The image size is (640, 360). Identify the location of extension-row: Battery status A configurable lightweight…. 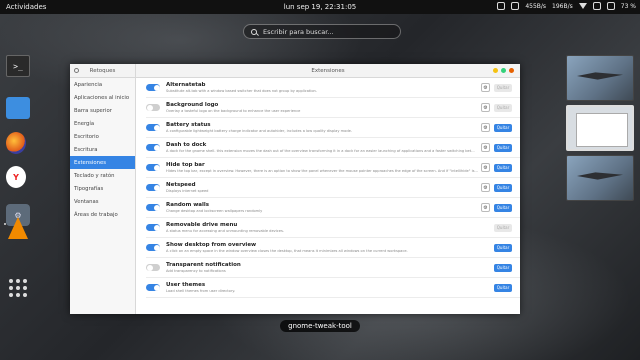
(333, 128).